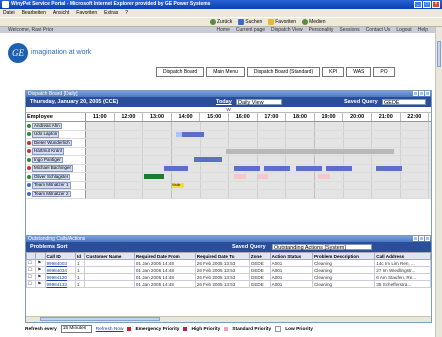 The width and height of the screenshot is (442, 337). What do you see at coordinates (321, 30) in the screenshot?
I see `toplink-personality: Personality` at bounding box center [321, 30].